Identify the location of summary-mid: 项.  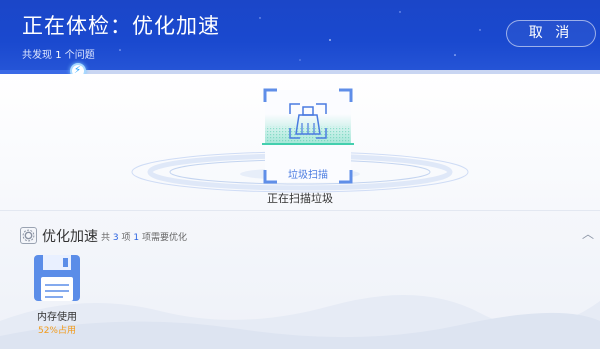
(126, 238).